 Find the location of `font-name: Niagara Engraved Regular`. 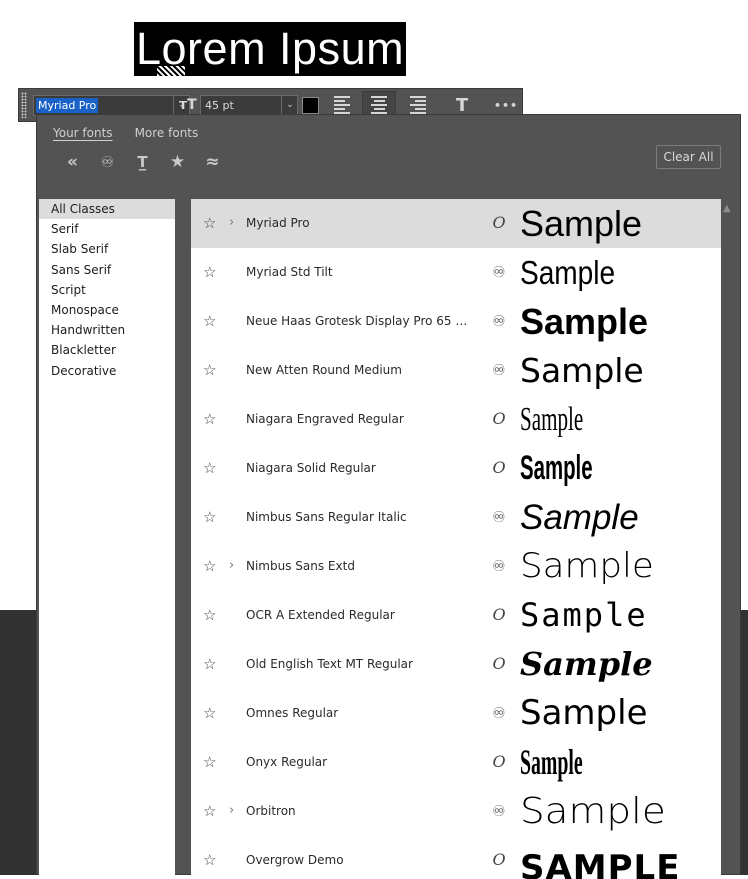

font-name: Niagara Engraved Regular is located at coordinates (325, 419).